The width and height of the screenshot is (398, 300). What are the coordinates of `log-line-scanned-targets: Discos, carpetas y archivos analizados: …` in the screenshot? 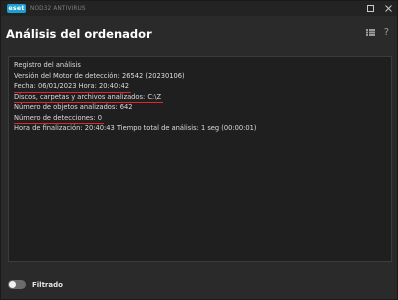 It's located at (200, 97).